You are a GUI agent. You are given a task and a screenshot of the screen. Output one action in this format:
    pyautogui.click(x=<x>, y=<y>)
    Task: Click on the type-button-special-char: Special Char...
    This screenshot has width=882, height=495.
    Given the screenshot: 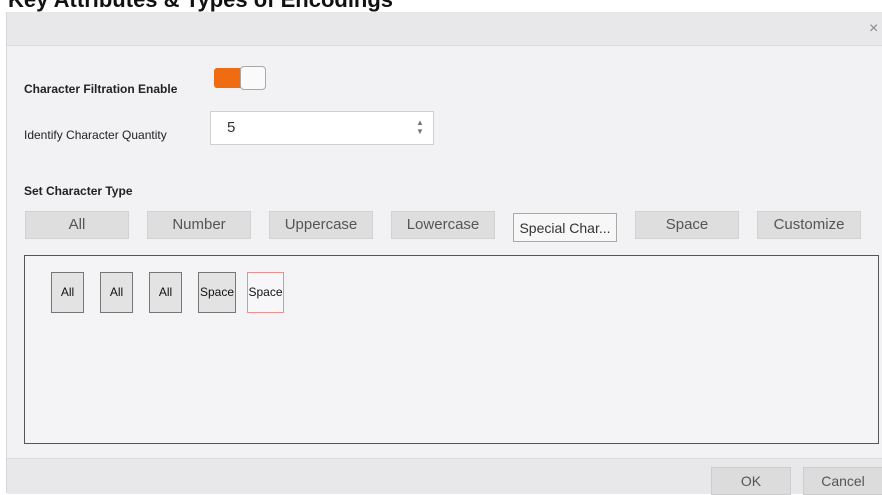 What is the action you would take?
    pyautogui.click(x=565, y=227)
    